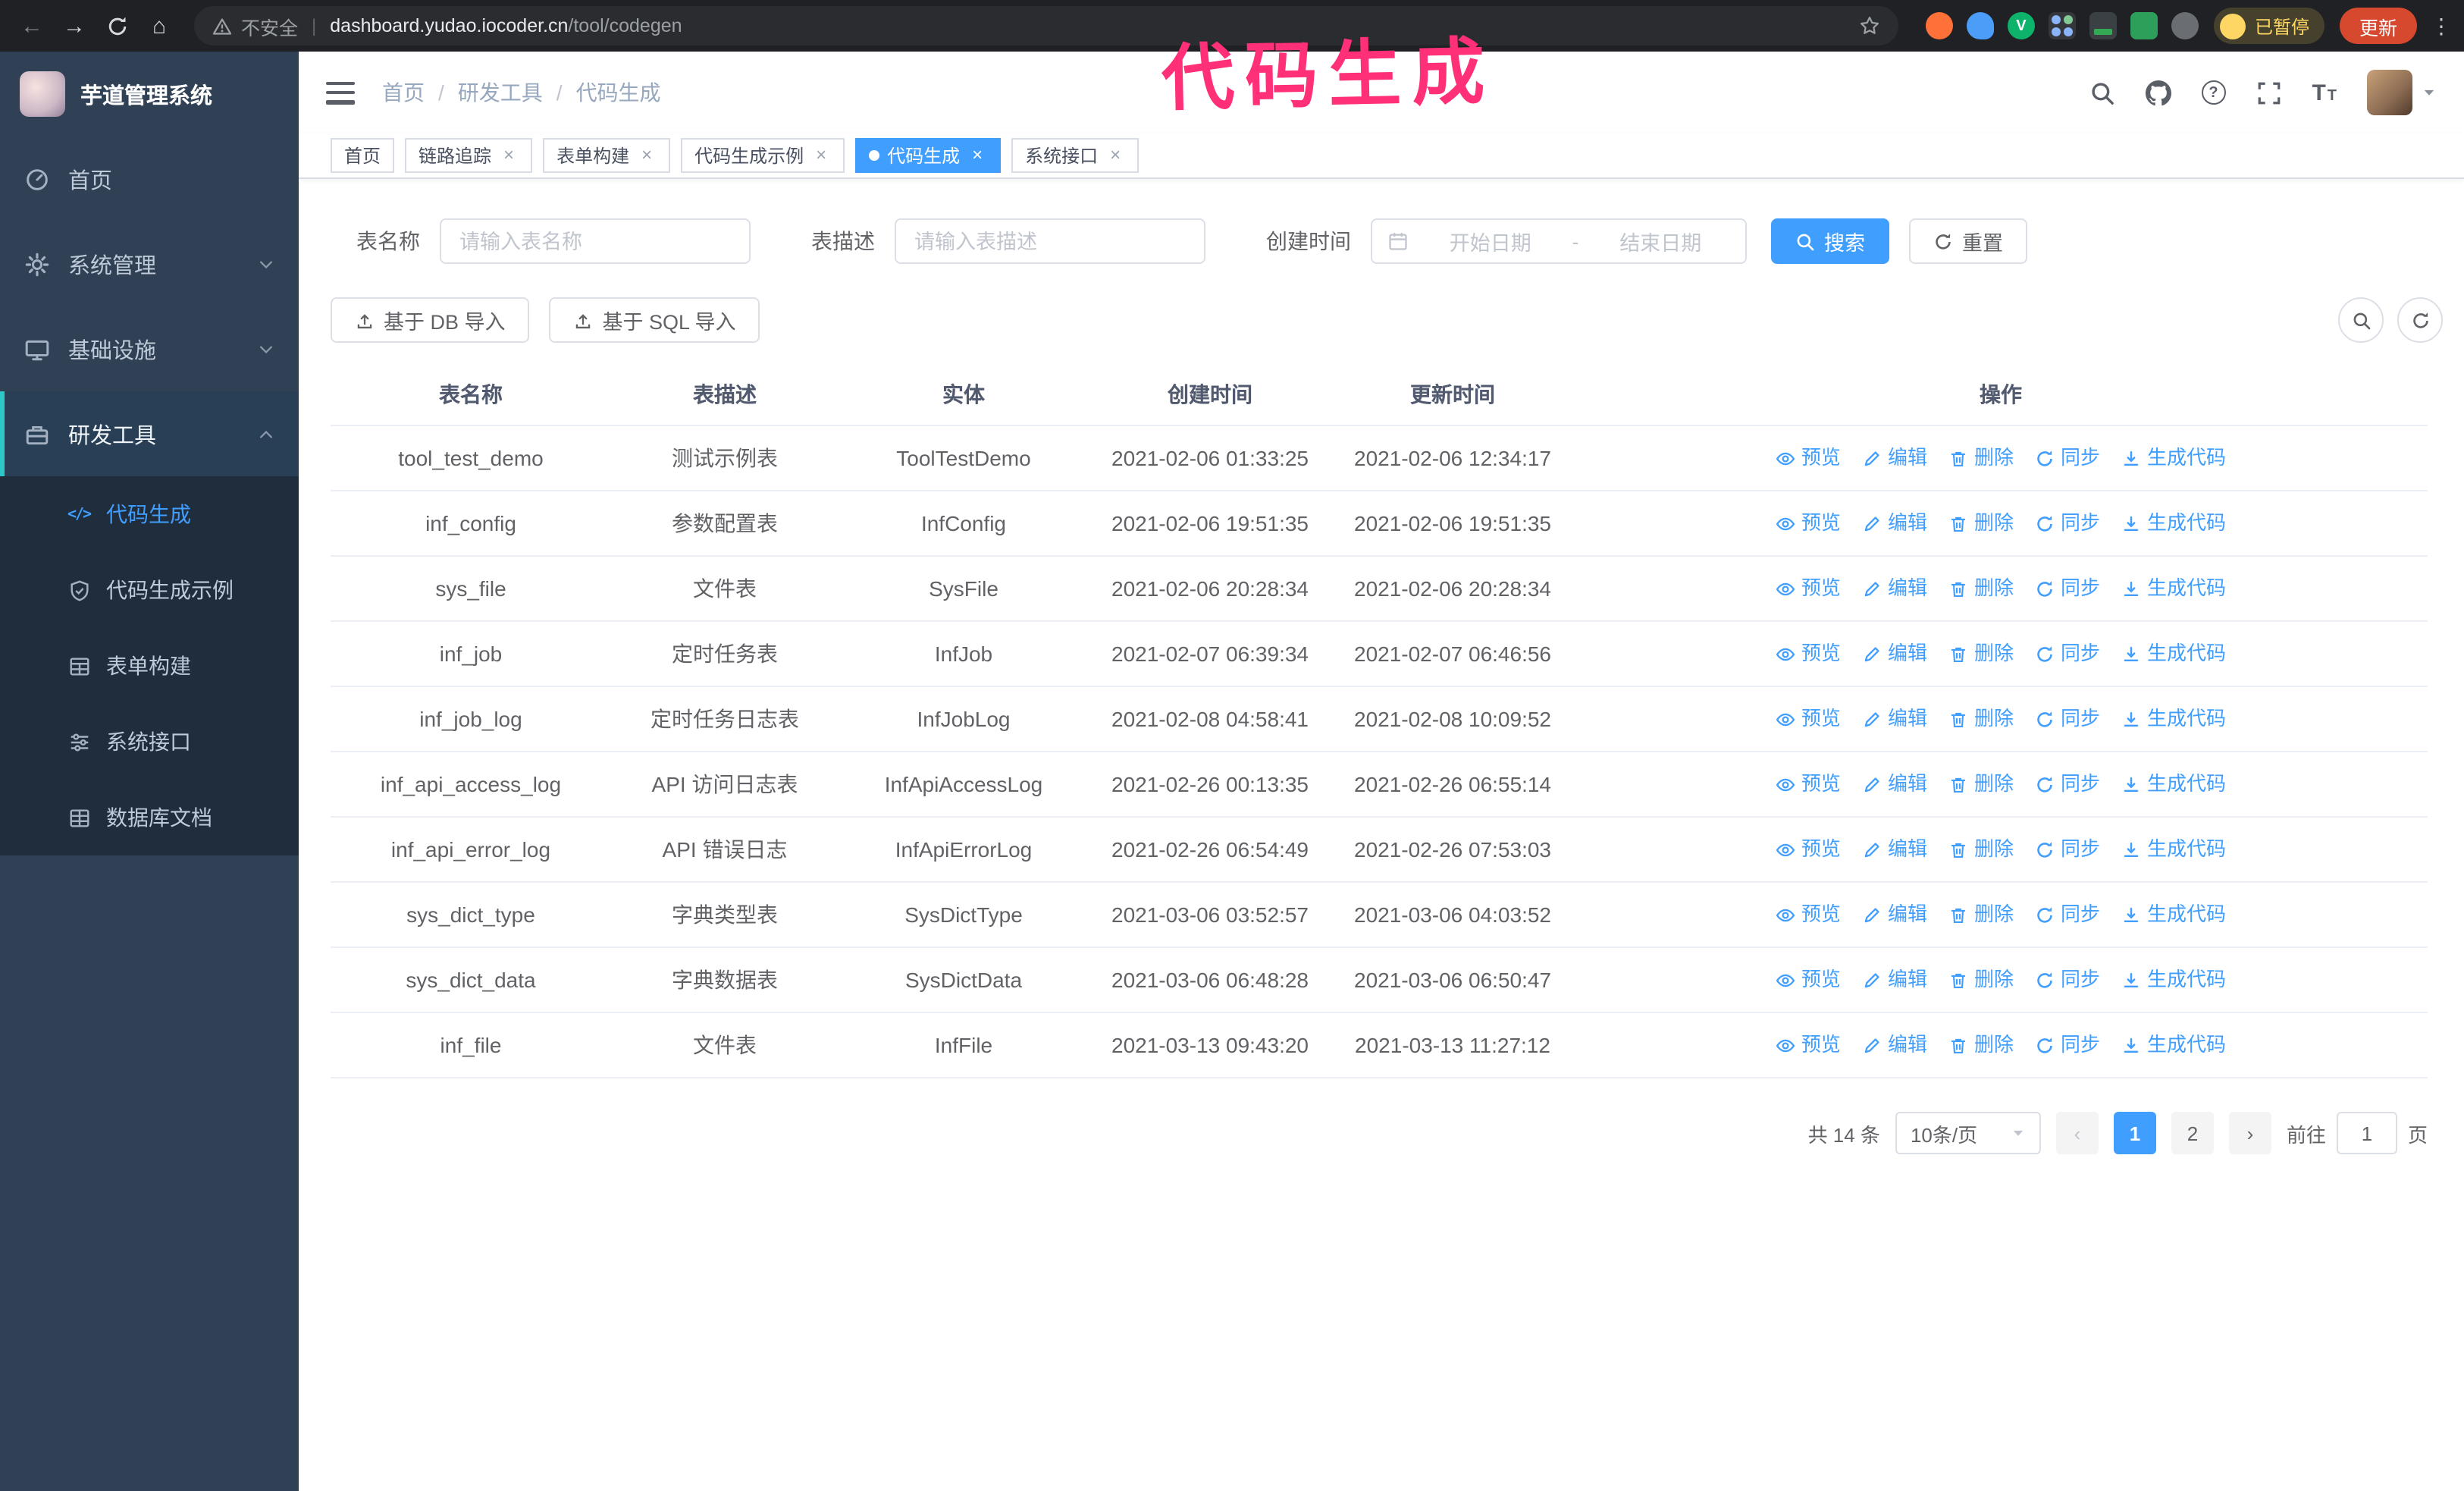 This screenshot has width=2464, height=1491. I want to click on sidebar-subitem-db-doc: 数据库文档, so click(150, 817).